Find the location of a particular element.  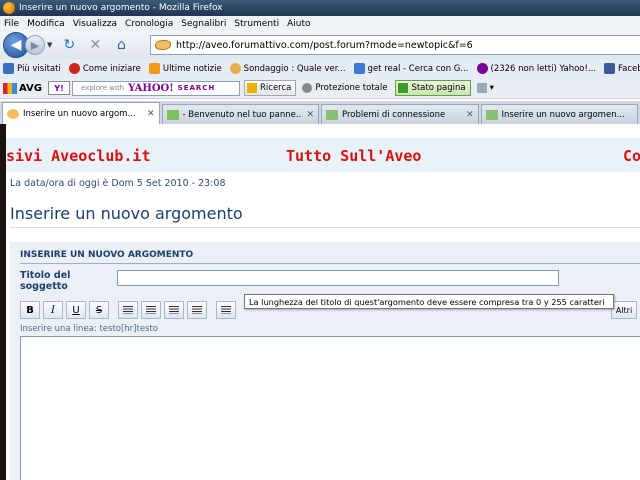

avg-logo: AVG is located at coordinates (22, 88).